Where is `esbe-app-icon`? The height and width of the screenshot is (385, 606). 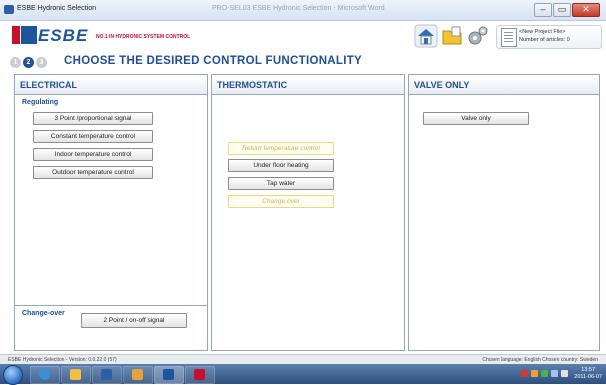 esbe-app-icon is located at coordinates (168, 374).